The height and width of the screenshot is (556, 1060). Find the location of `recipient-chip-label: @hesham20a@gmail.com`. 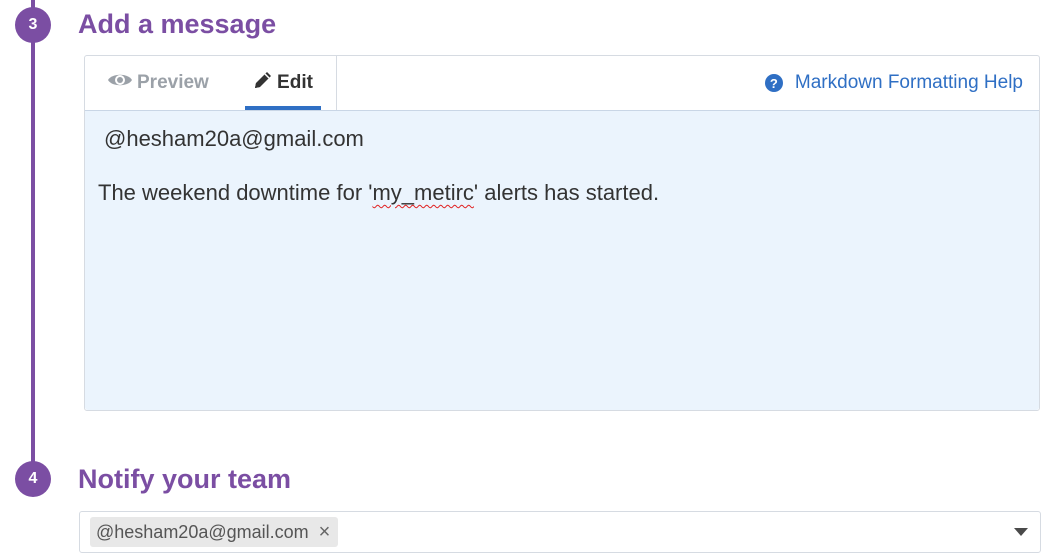

recipient-chip-label: @hesham20a@gmail.com is located at coordinates (202, 531).